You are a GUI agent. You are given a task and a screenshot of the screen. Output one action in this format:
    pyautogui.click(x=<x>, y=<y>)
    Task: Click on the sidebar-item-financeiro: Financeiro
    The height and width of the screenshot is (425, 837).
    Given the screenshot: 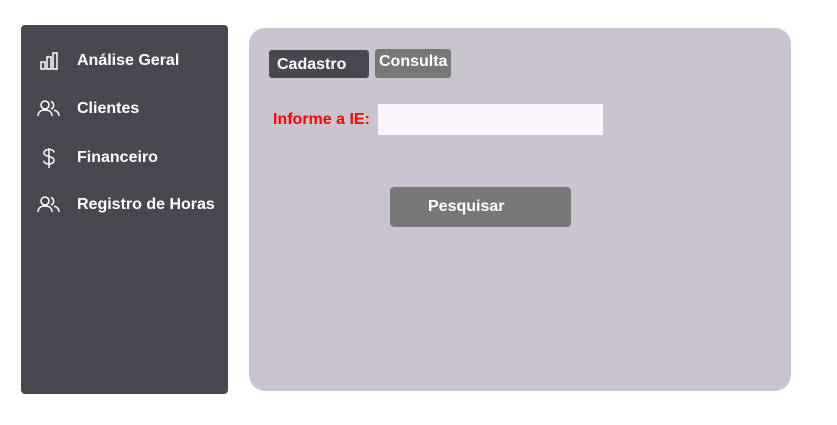 What is the action you would take?
    pyautogui.click(x=97, y=158)
    